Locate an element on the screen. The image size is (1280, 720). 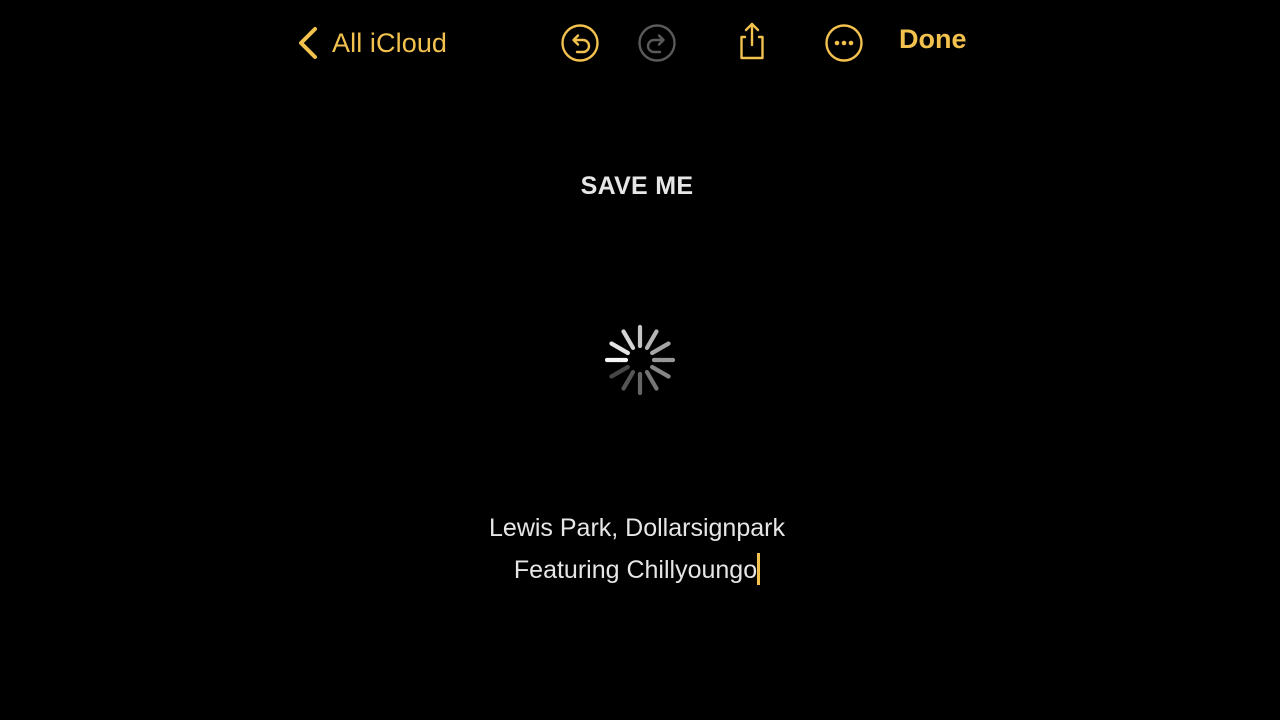
more-button is located at coordinates (844, 43).